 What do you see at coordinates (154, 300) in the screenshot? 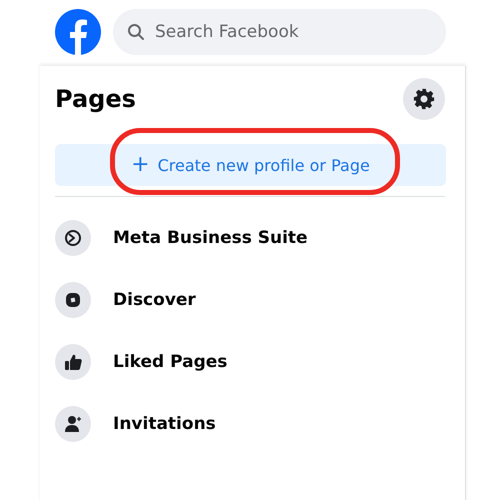
I see `menu-item-label: Discover` at bounding box center [154, 300].